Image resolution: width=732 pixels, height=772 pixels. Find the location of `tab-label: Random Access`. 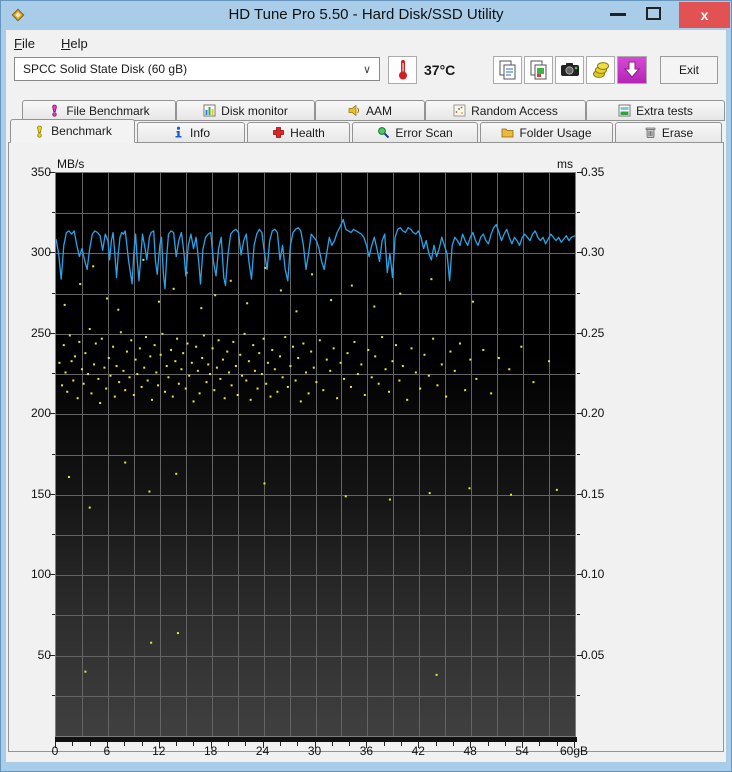

tab-label: Random Access is located at coordinates (514, 110).